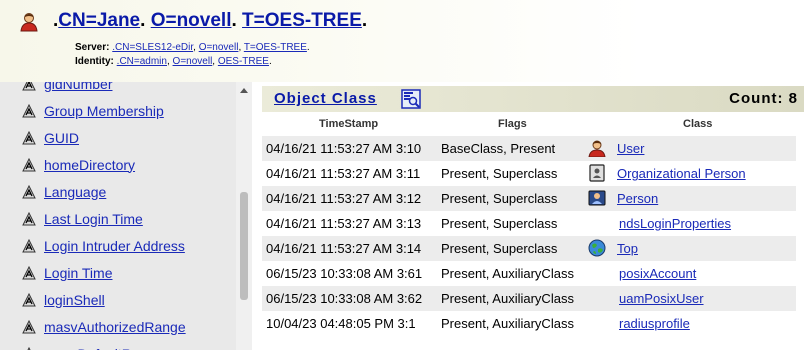 This screenshot has height=350, width=804. I want to click on class-link: User, so click(630, 148).